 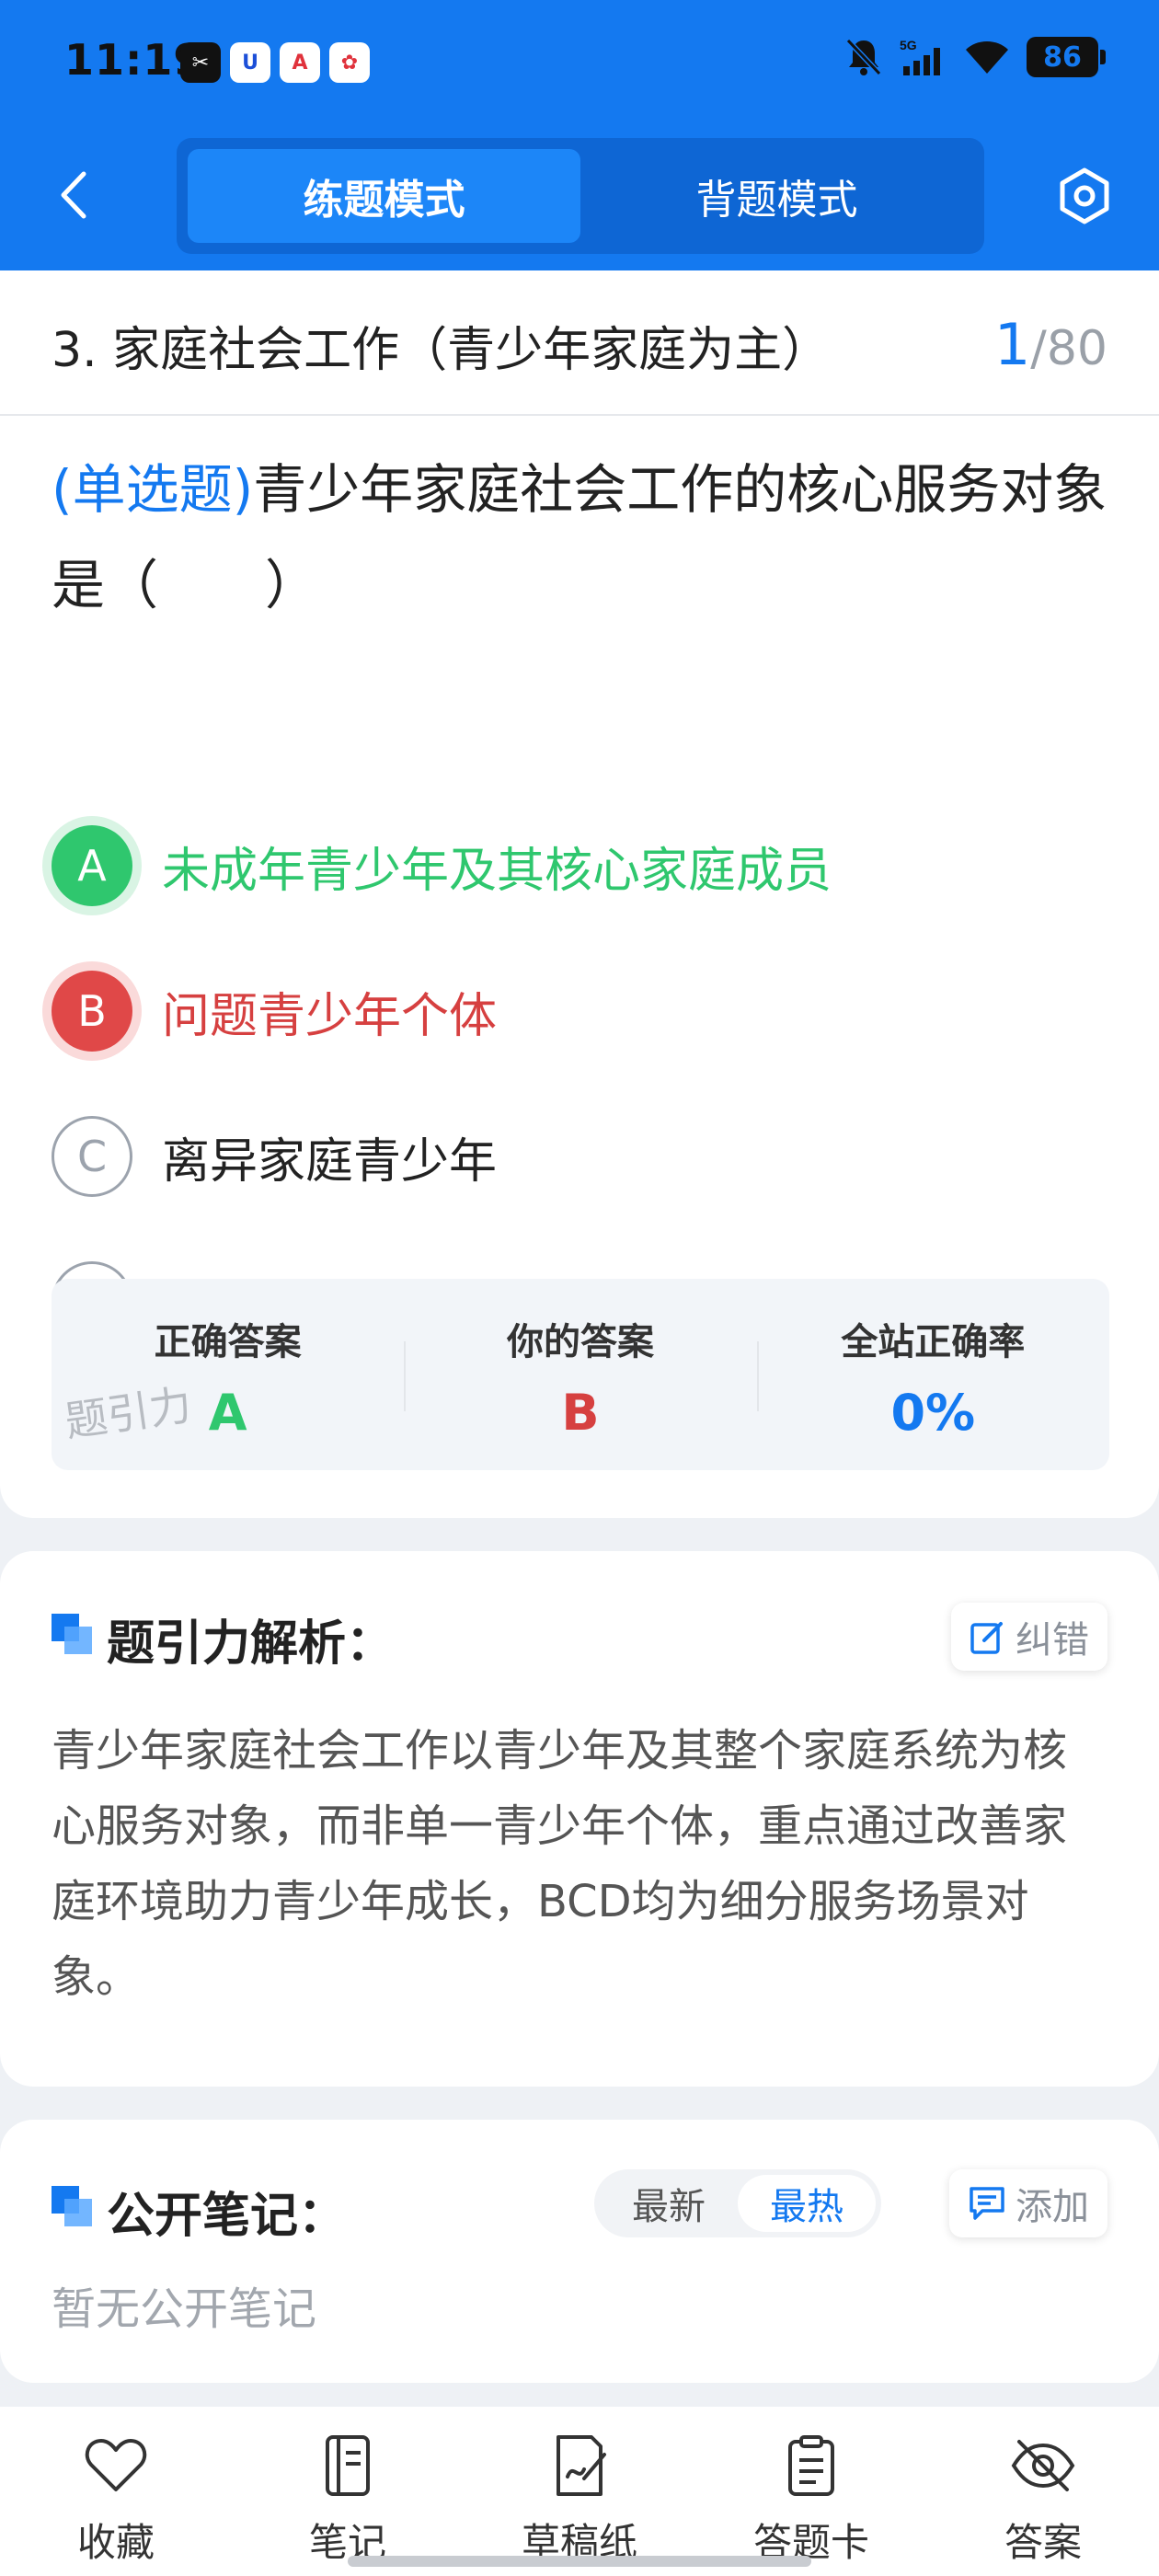 What do you see at coordinates (580, 1413) in the screenshot?
I see `your-answer-value: B` at bounding box center [580, 1413].